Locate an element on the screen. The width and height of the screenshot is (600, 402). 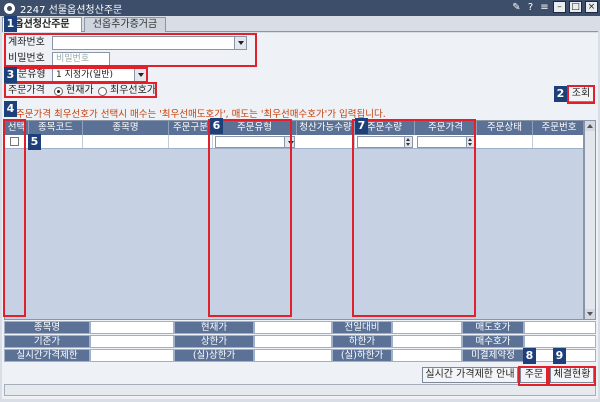
info-label-ask: 매도호가 is located at coordinates (493, 327).